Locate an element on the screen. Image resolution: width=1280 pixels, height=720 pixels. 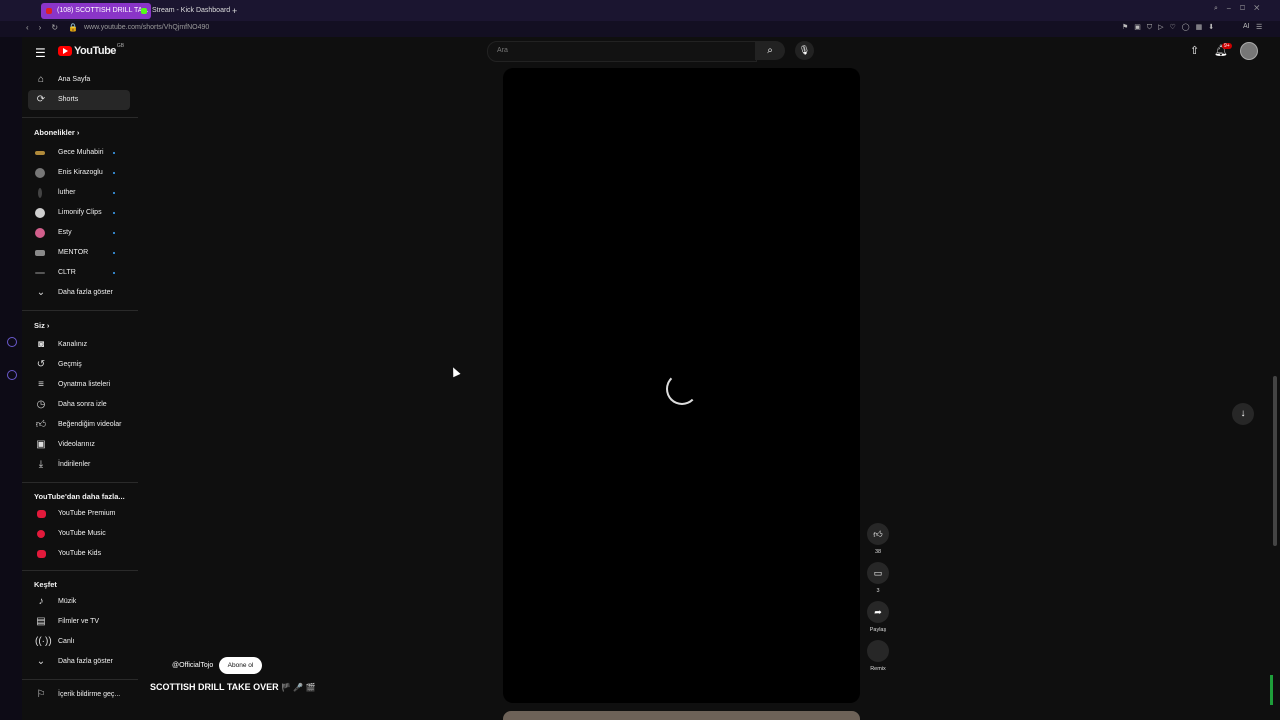
subscriptions-heading: Abonelikler › is located at coordinates (56, 132).